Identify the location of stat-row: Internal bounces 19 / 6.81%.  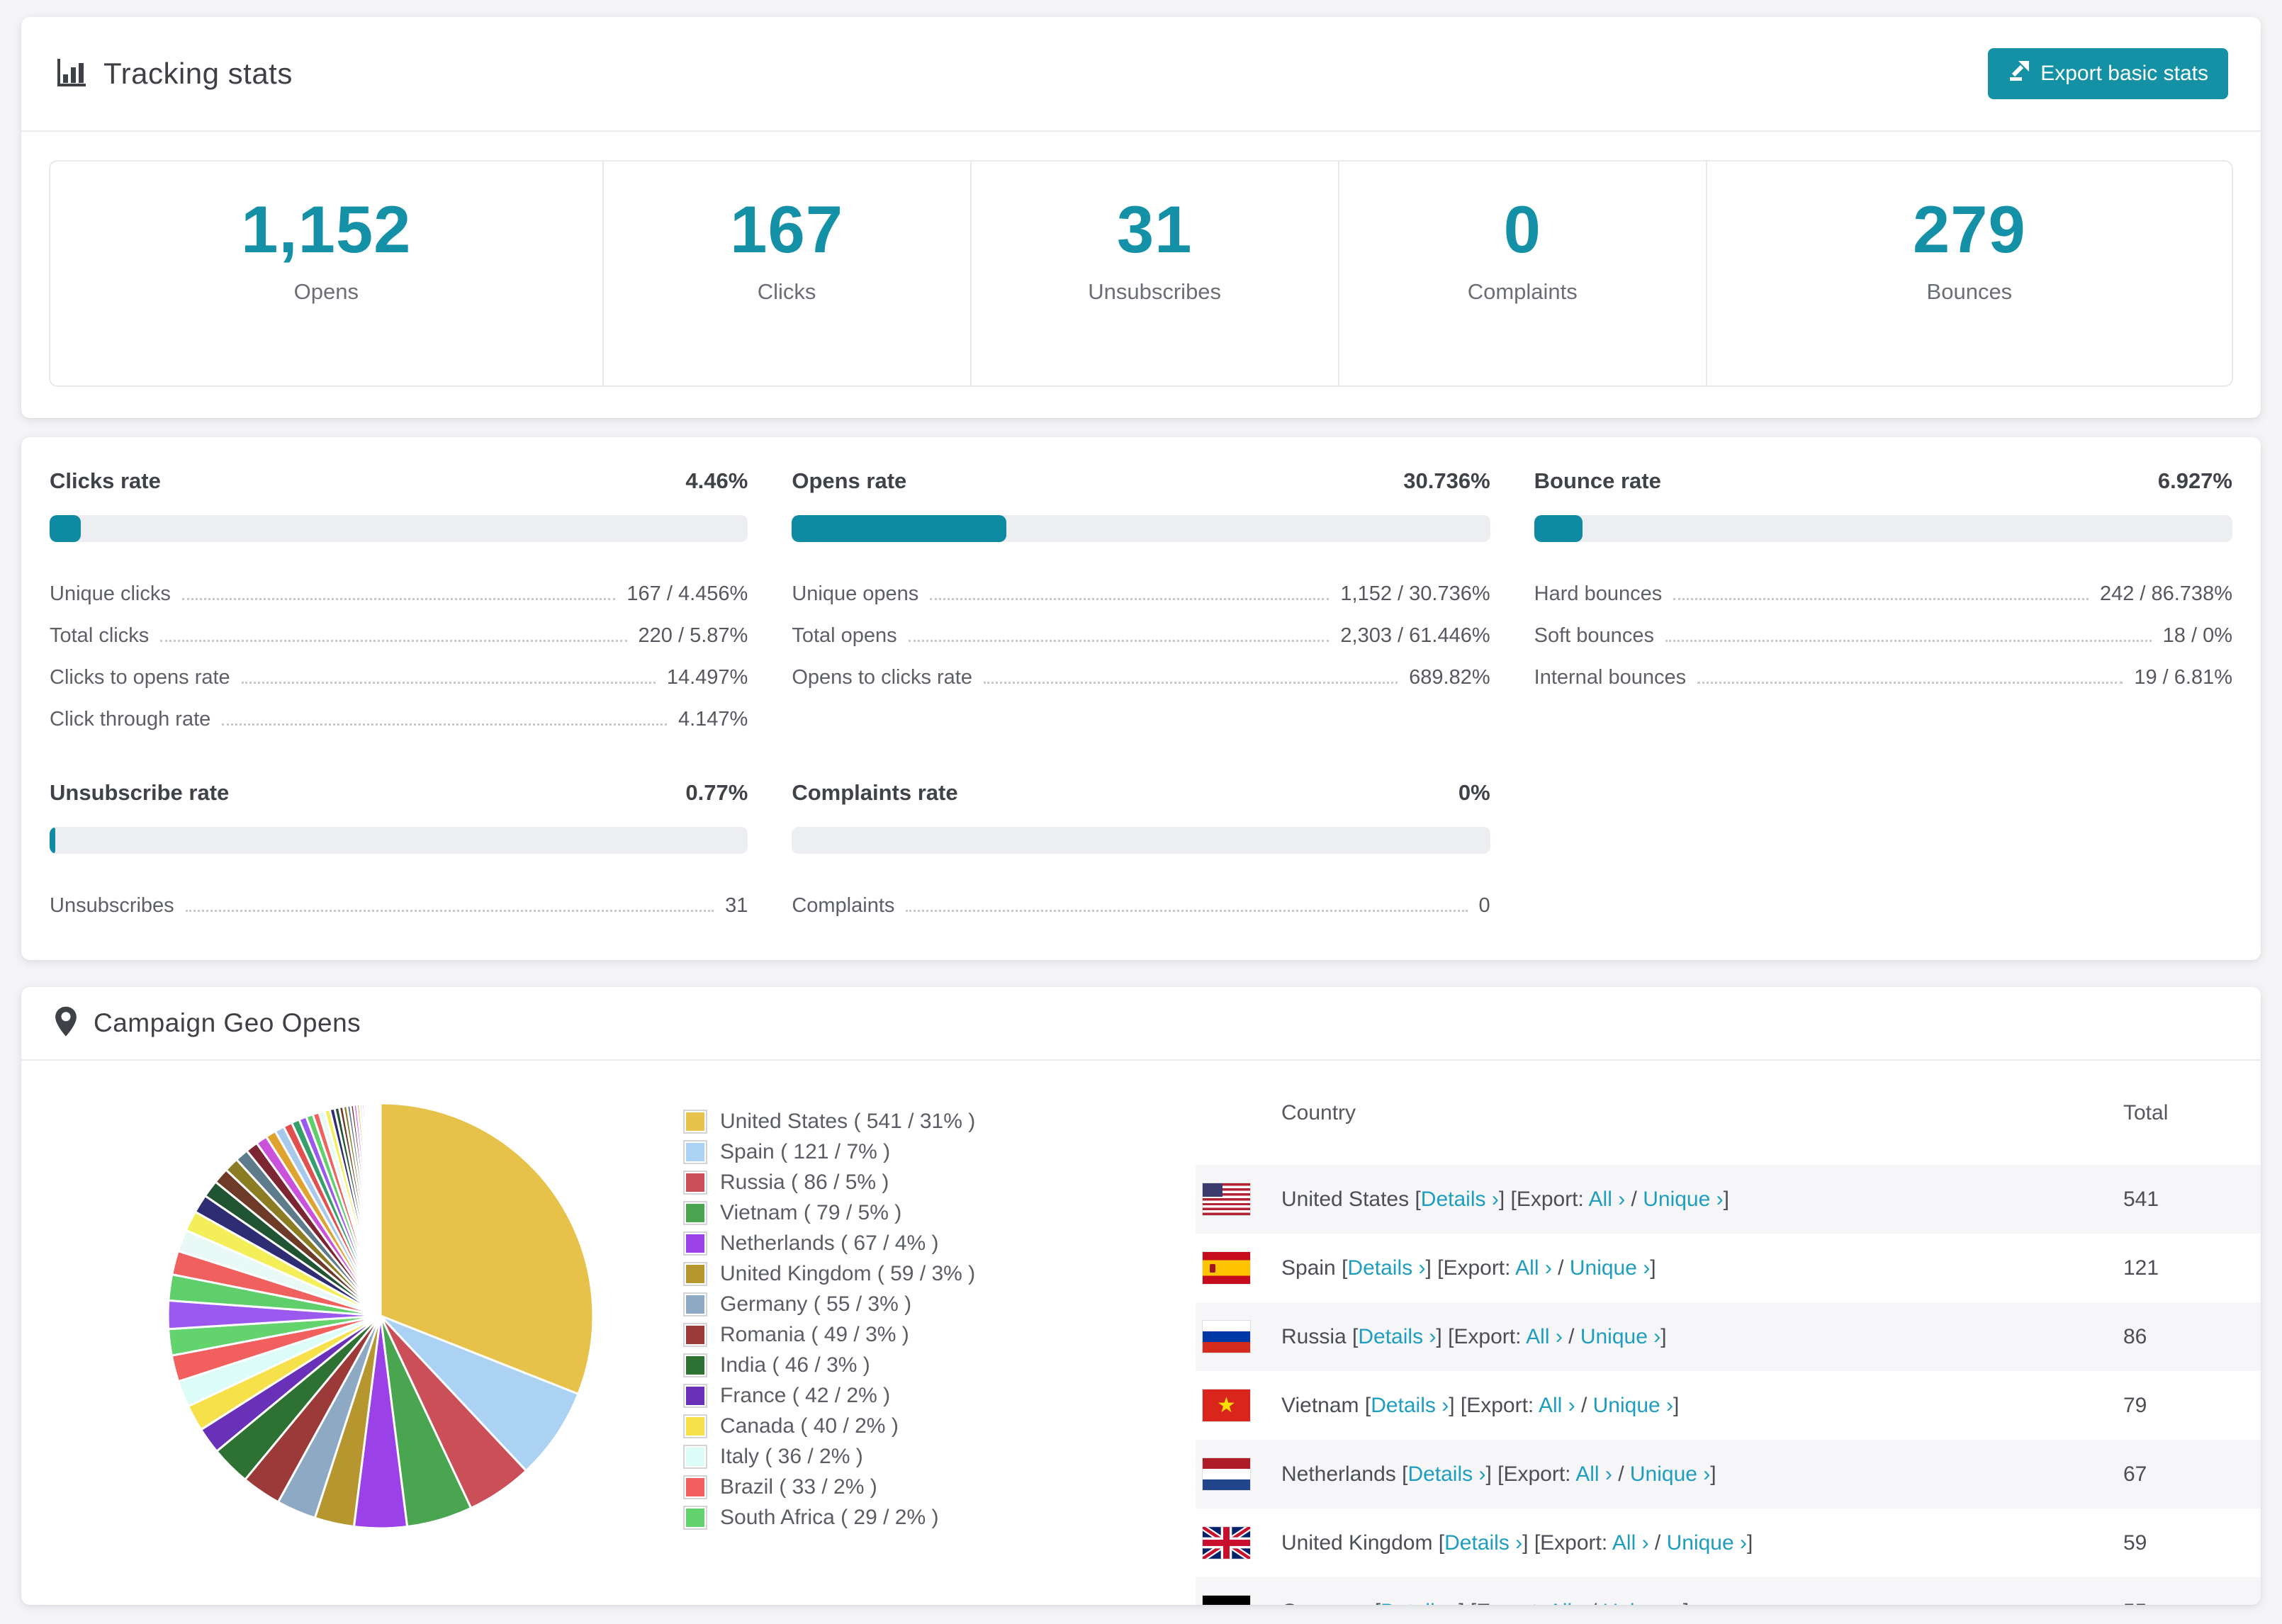
(1883, 677).